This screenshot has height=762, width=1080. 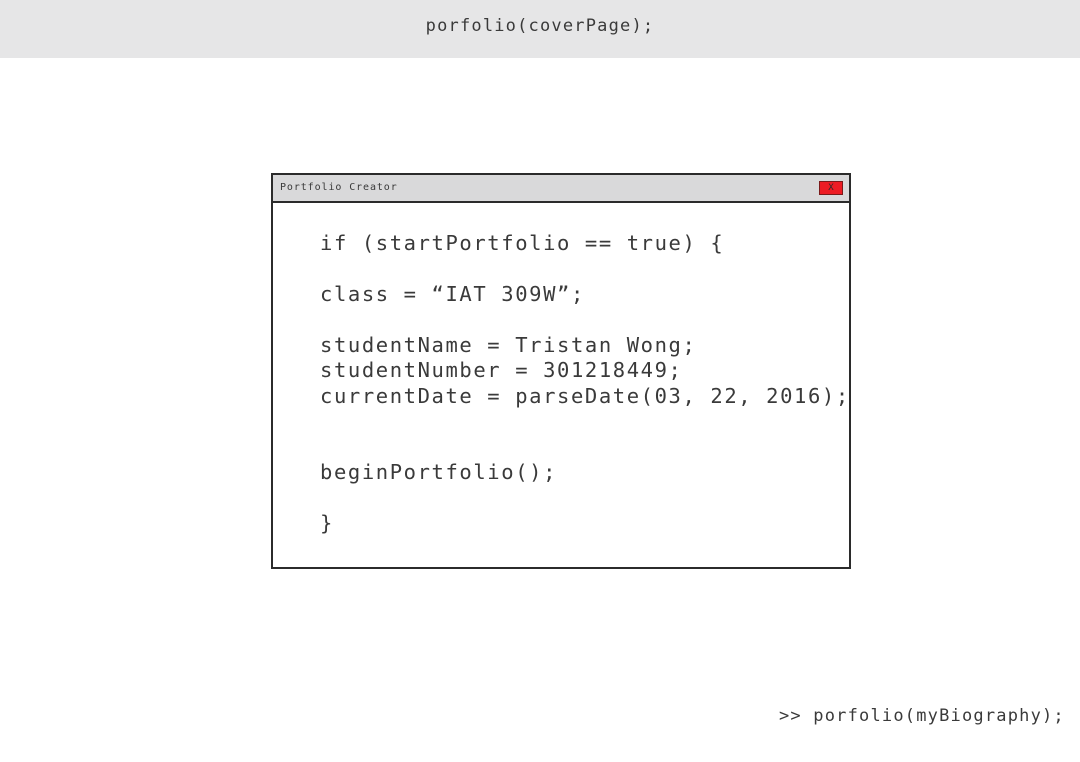 What do you see at coordinates (561, 189) in the screenshot?
I see `window-titlebar: Portfolio Creator X` at bounding box center [561, 189].